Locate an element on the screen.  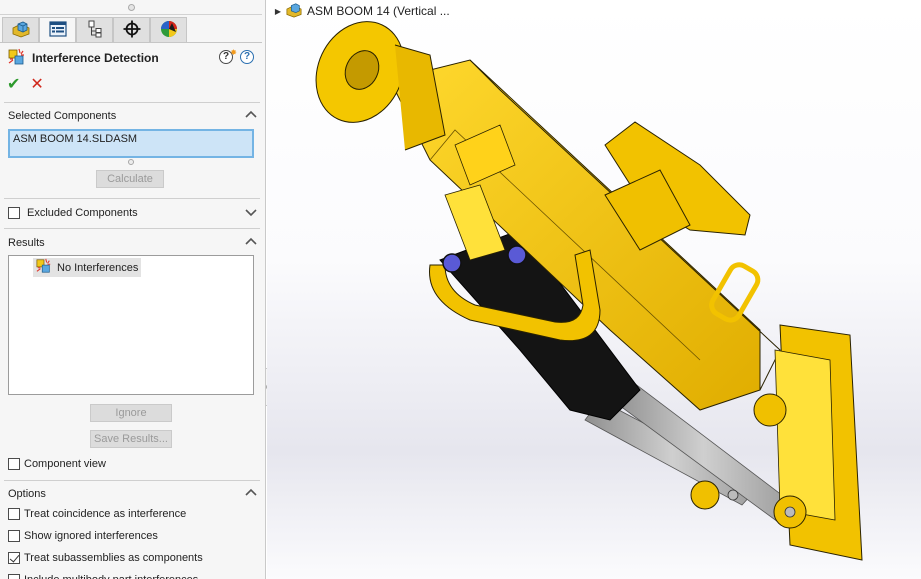
panel-resize-grip is located at coordinates (131, 7).